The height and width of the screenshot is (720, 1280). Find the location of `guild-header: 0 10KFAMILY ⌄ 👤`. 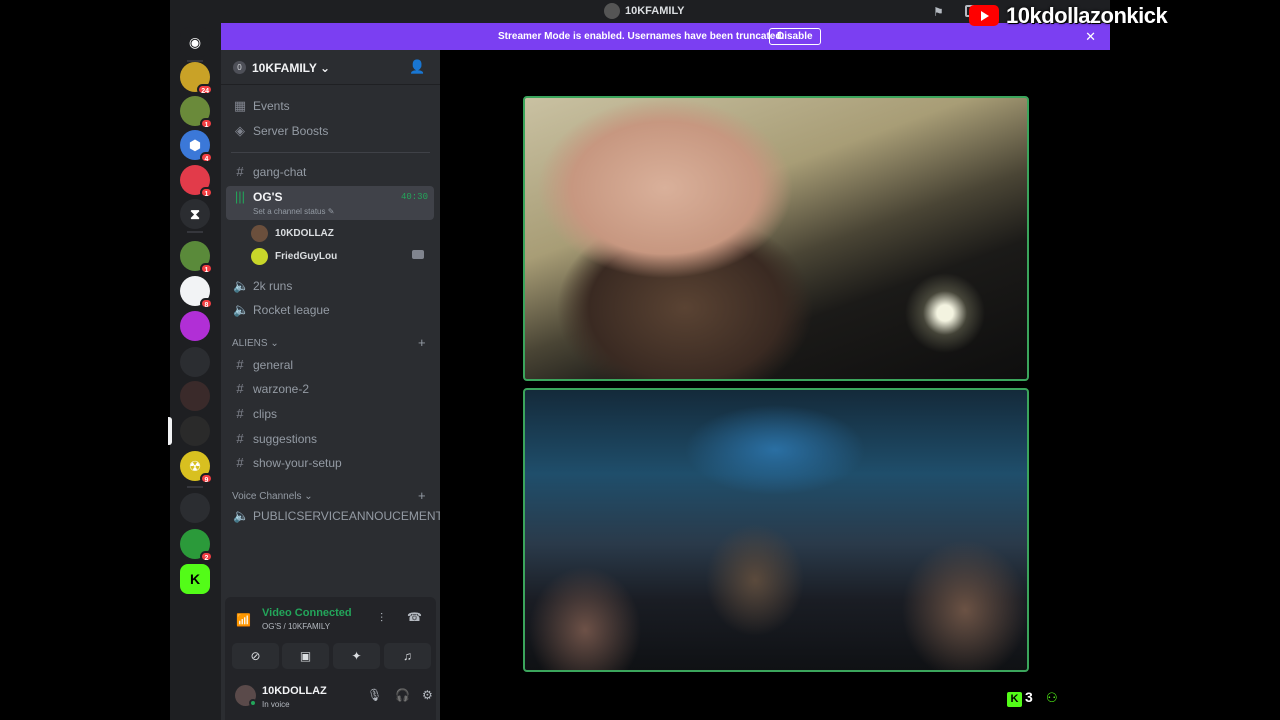

guild-header: 0 10KFAMILY ⌄ 👤 is located at coordinates (330, 67).